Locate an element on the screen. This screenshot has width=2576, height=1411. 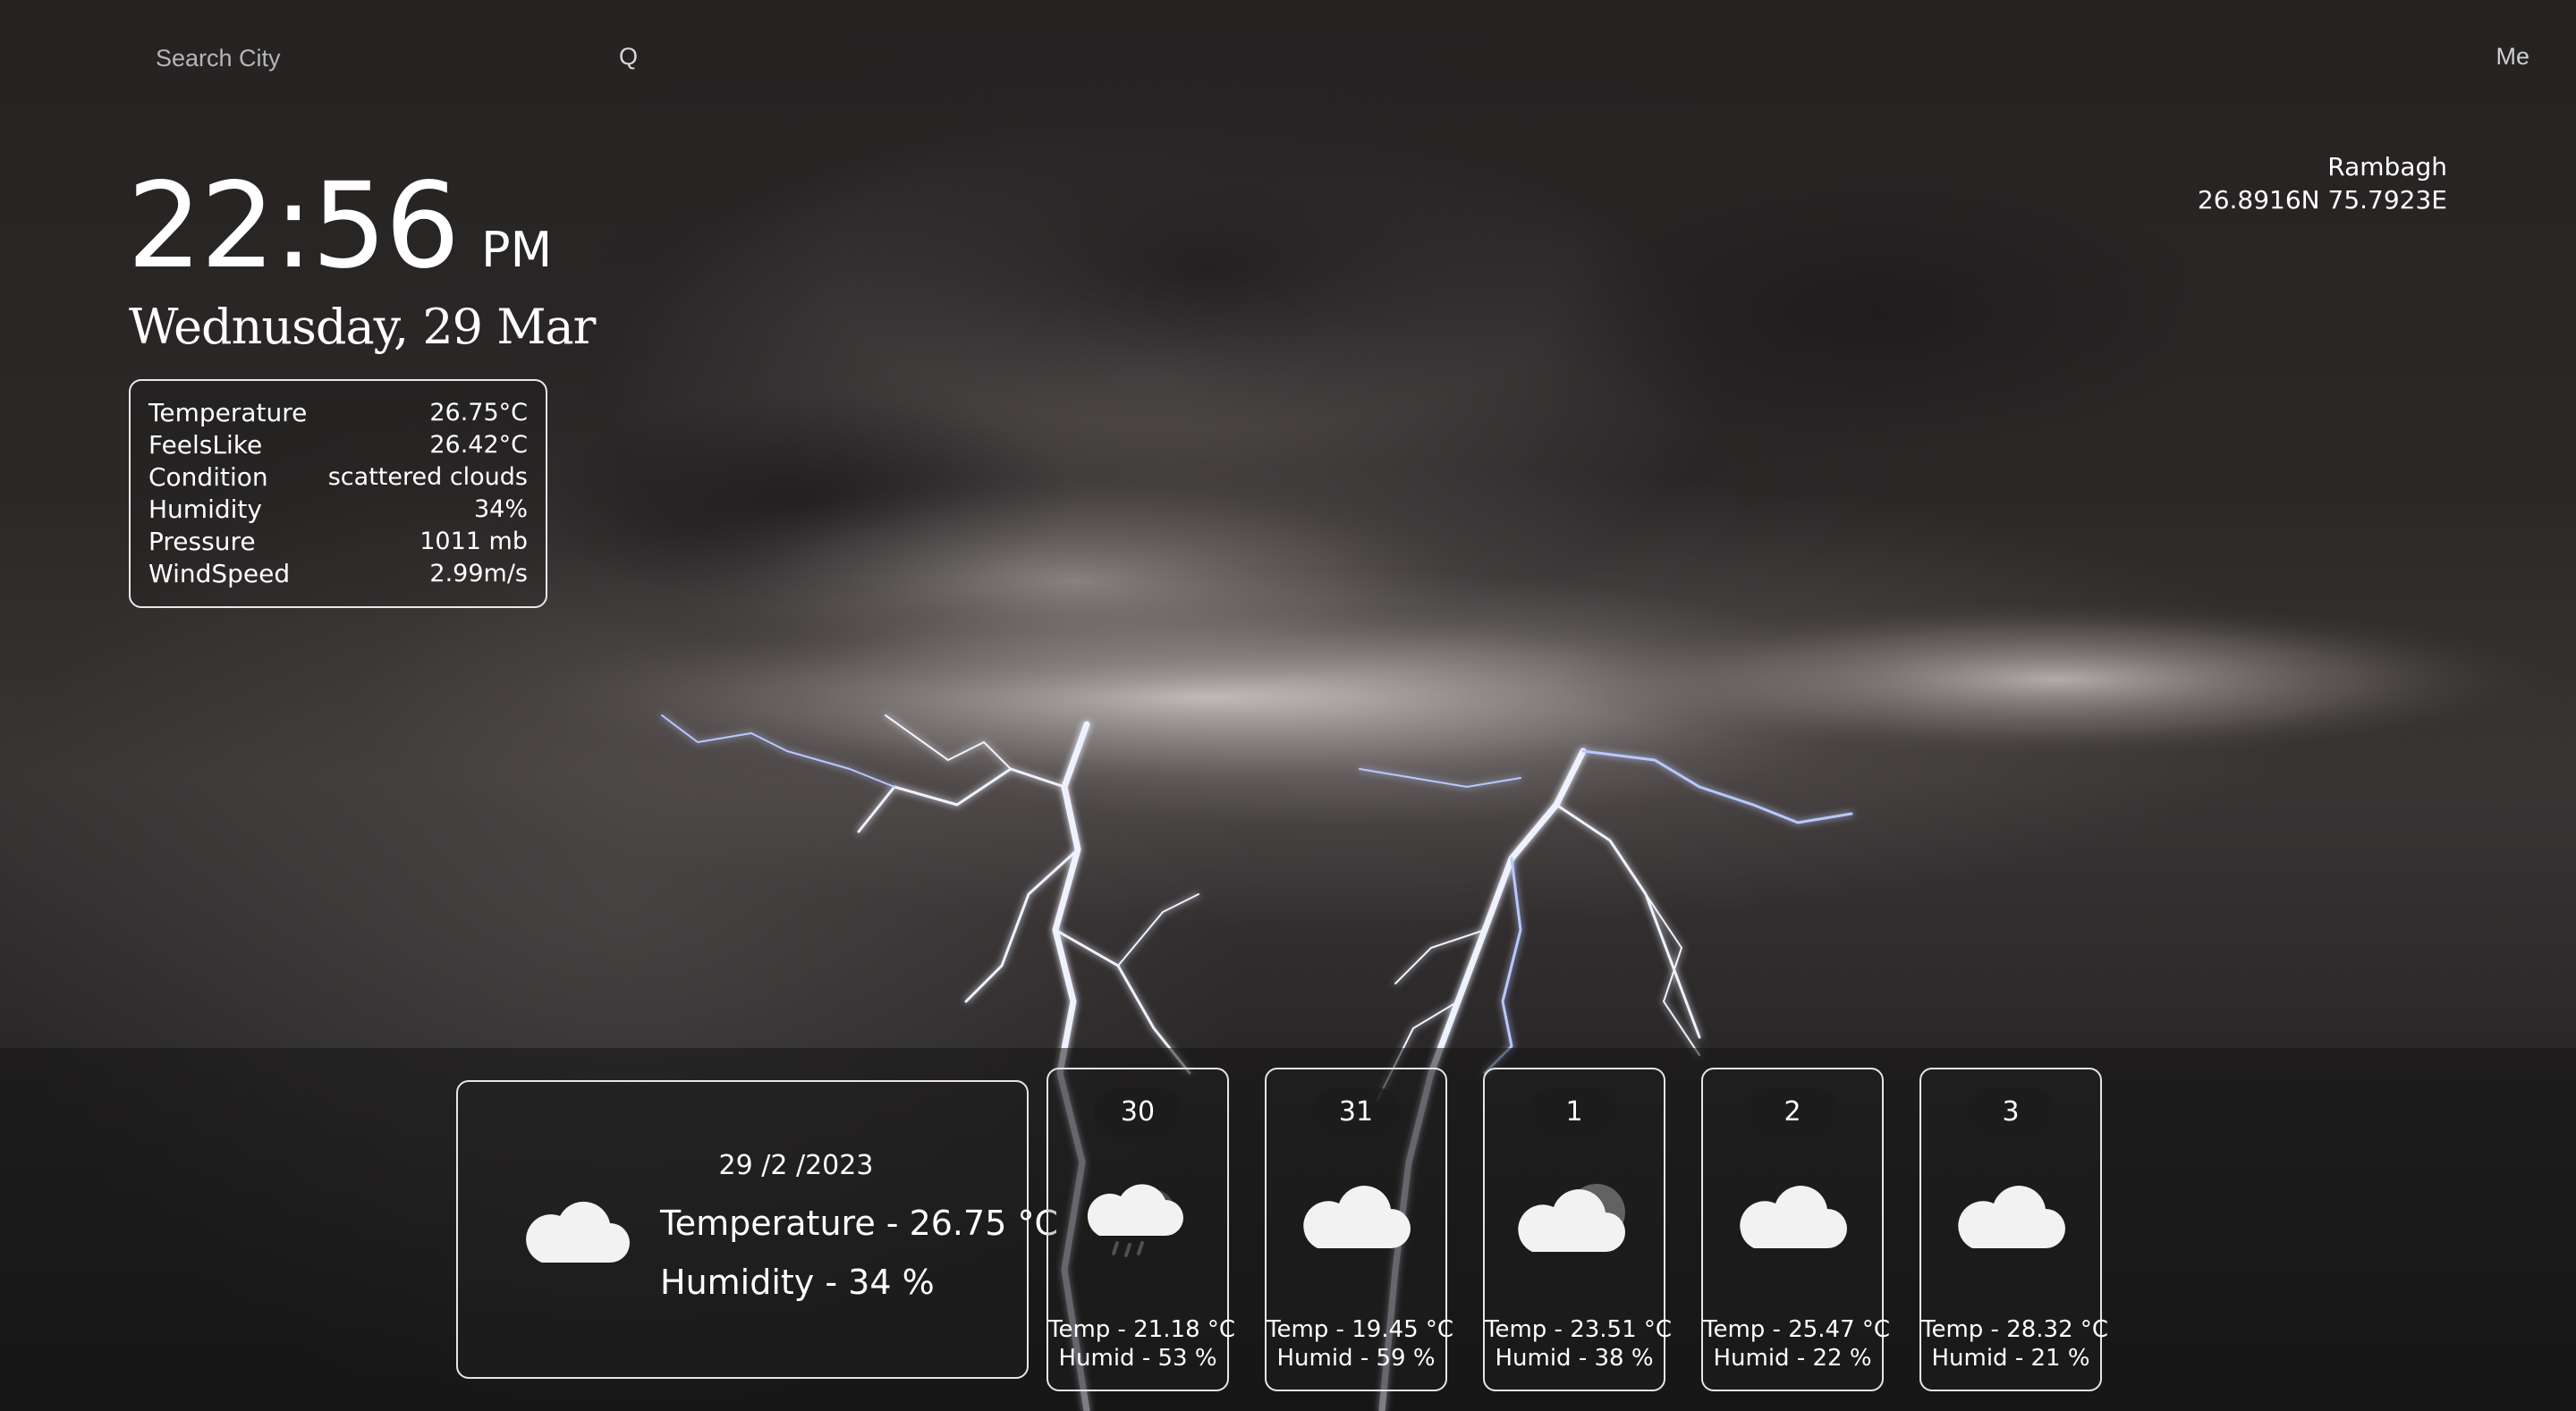
search-input is located at coordinates (370, 58).